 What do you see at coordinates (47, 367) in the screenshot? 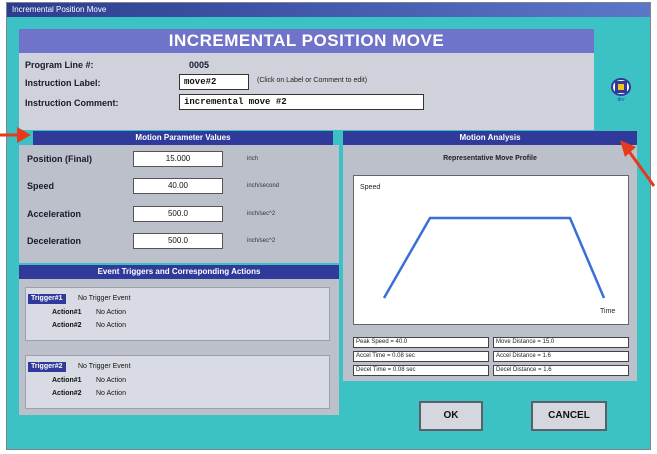
I see `trigger-2-tag: Trigger#2` at bounding box center [47, 367].